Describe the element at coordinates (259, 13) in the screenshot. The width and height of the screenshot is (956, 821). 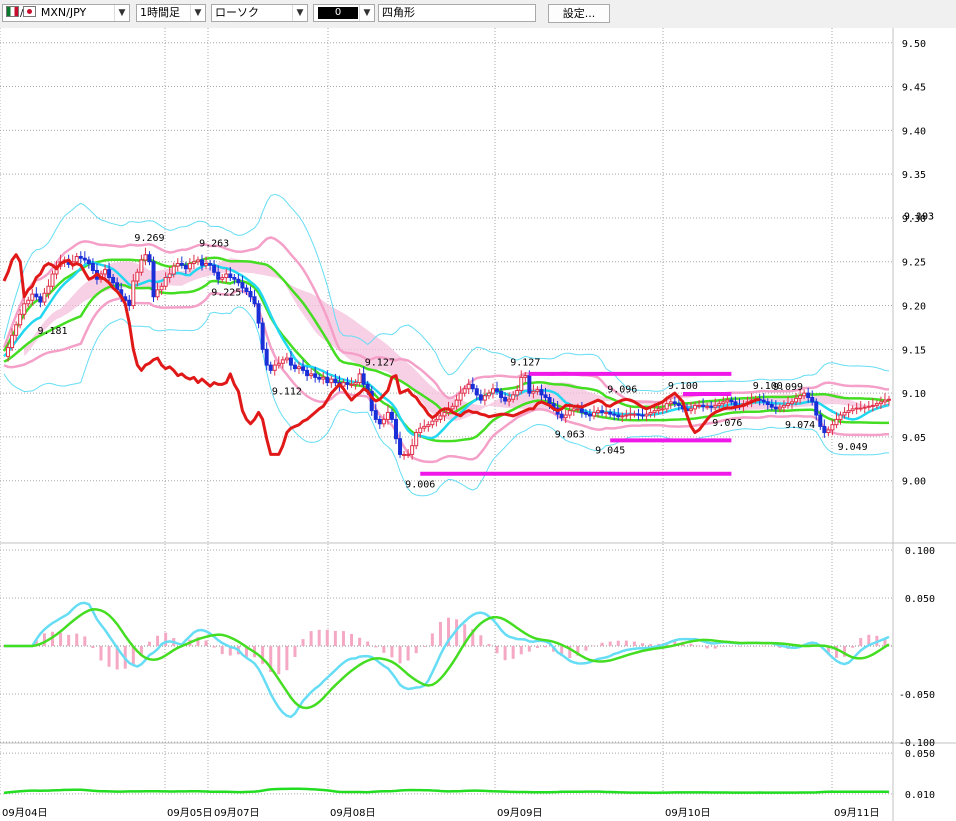
I see `chart-style-select: ローソク ▼` at that location.